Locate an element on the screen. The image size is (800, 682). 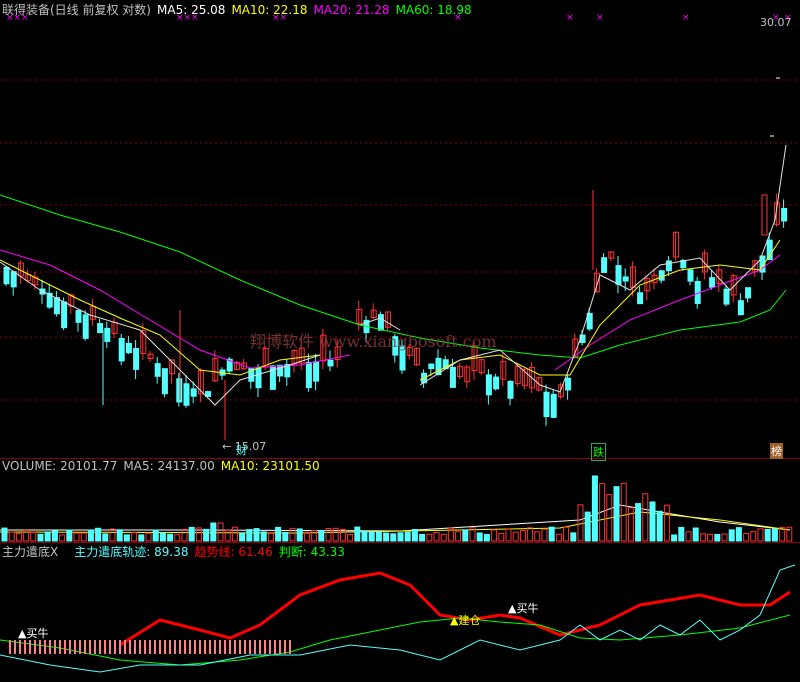
financial-report-marker: 财 is located at coordinates (241, 450).